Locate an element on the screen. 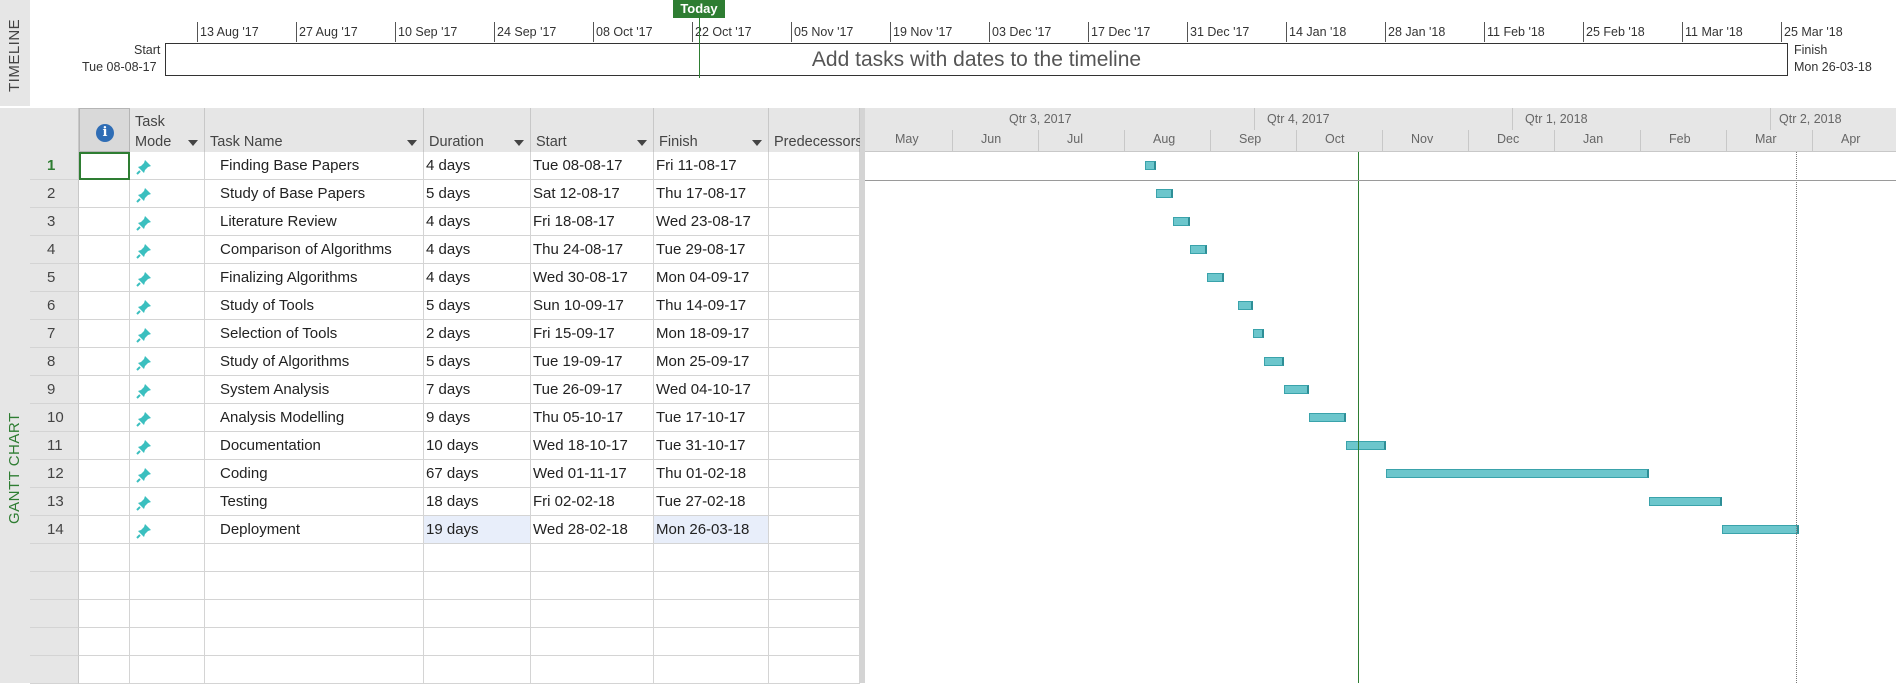 This screenshot has height=684, width=1896. row-number: 7 is located at coordinates (54, 334).